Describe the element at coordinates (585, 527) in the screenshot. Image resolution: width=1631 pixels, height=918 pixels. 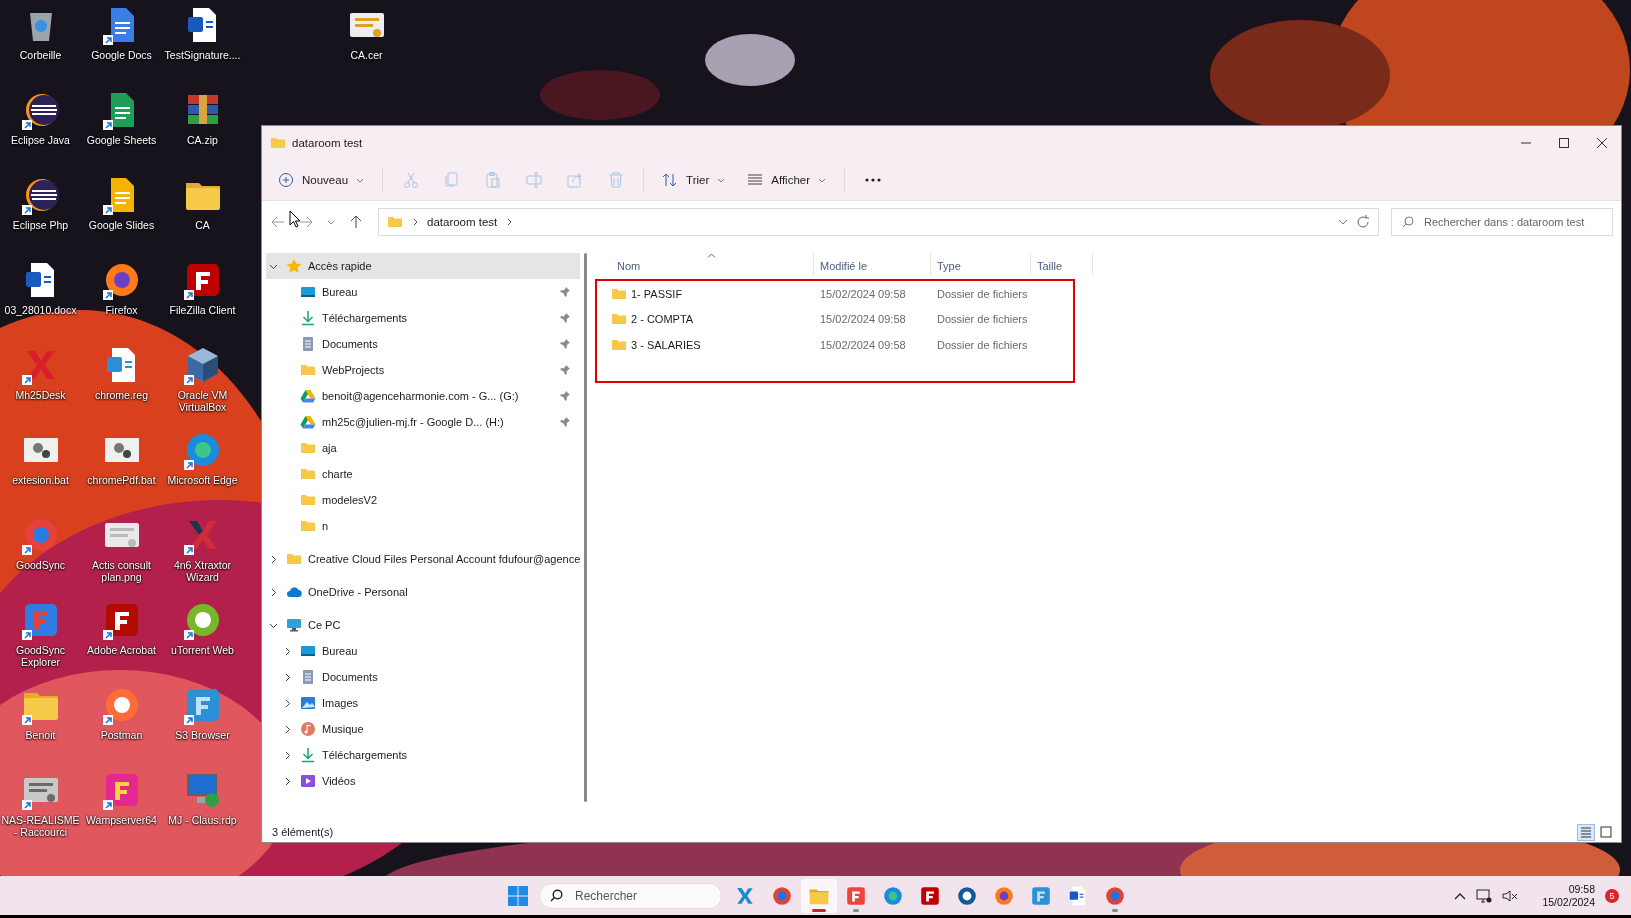
I see `scrollbar` at that location.